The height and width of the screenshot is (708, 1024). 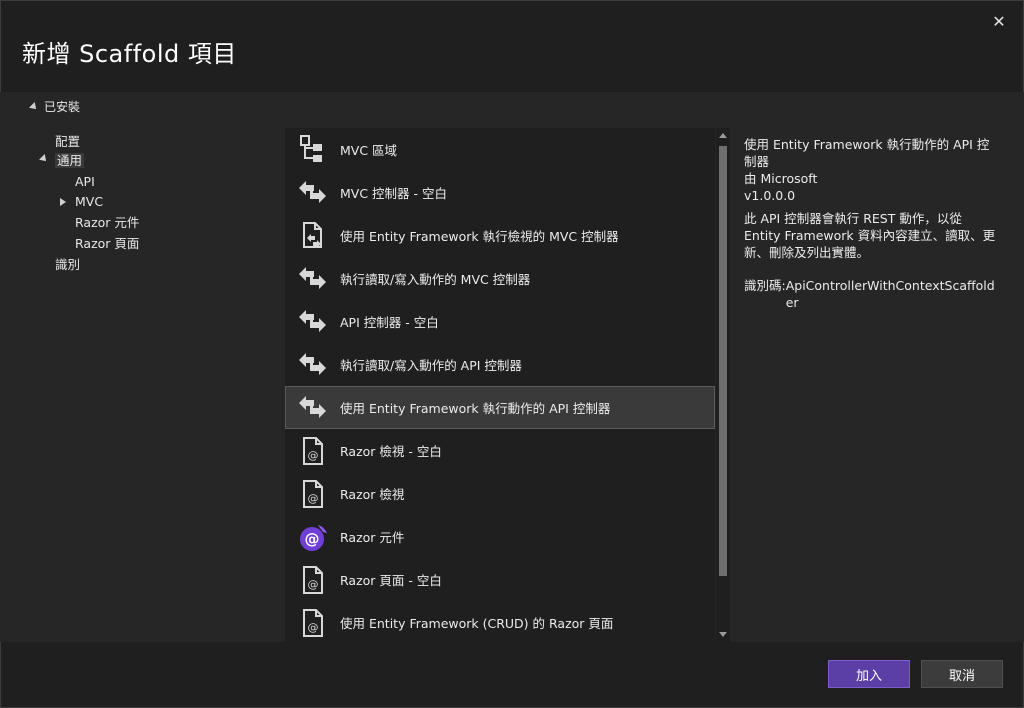 What do you see at coordinates (781, 178) in the screenshot?
I see `detail-author: 由 Microsoft` at bounding box center [781, 178].